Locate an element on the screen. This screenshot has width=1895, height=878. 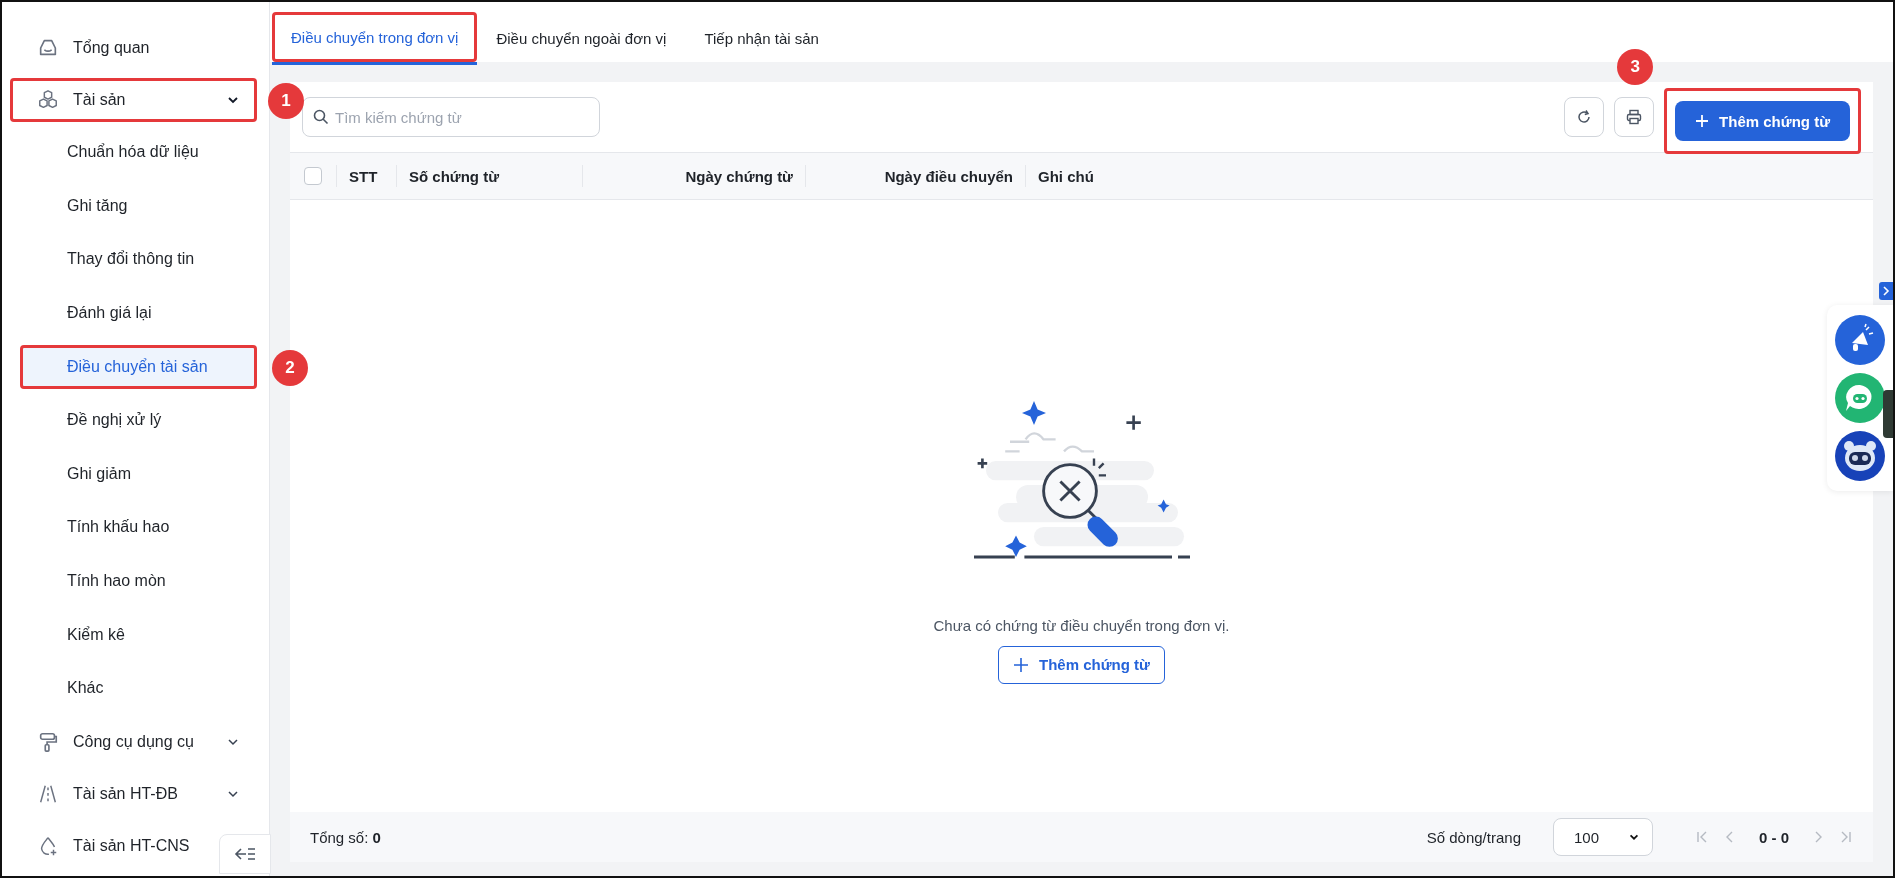
sidebar-subitem: Ghi tăng is located at coordinates (138, 205).